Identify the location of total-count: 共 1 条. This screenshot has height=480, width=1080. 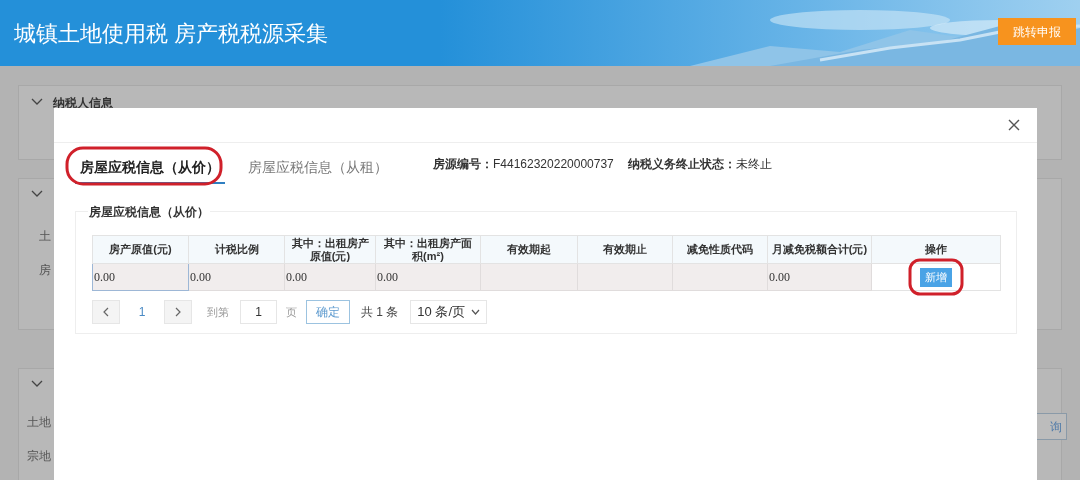
(380, 312).